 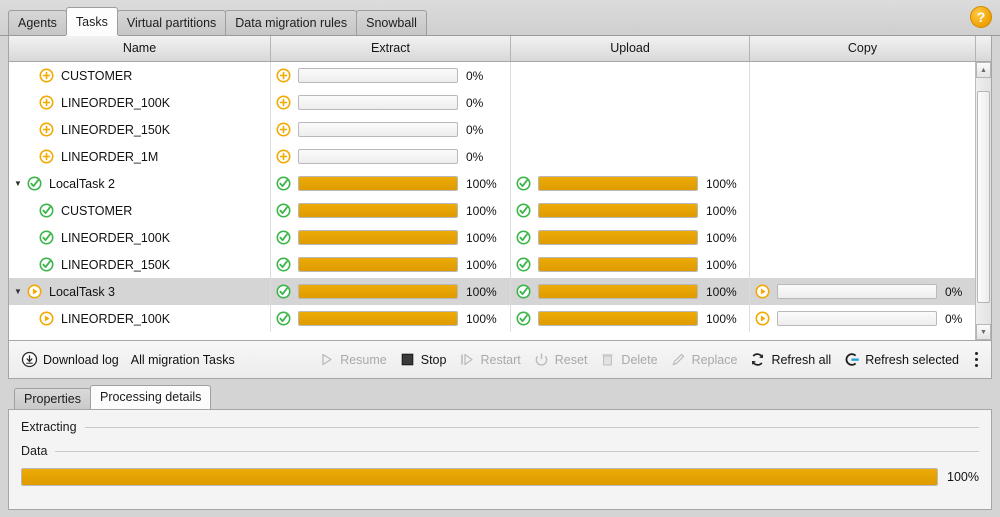 I want to click on tab-label: Data migration rules, so click(x=291, y=23).